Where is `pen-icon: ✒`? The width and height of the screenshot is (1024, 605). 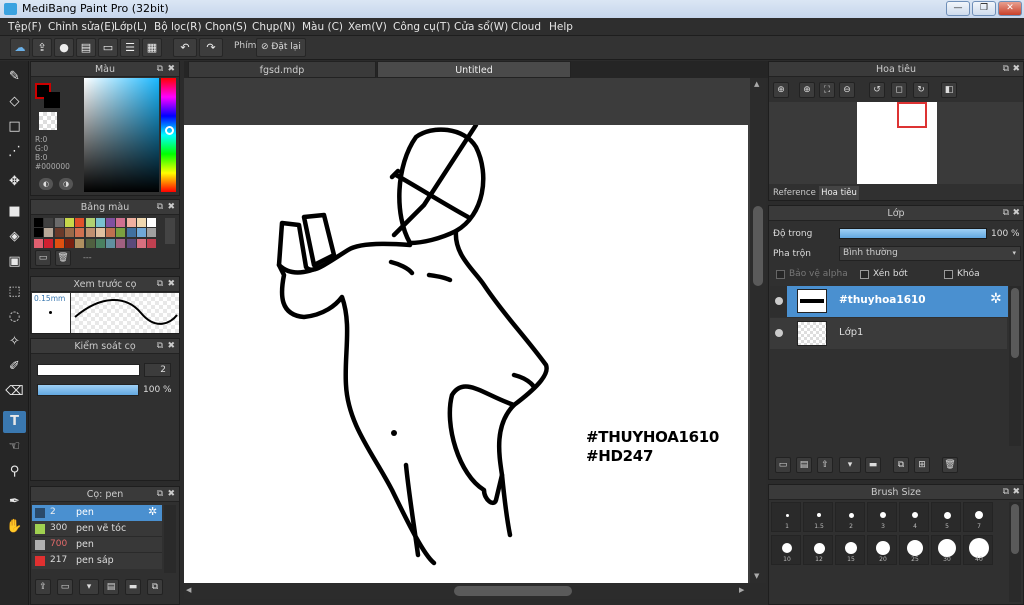
pen-icon: ✒ is located at coordinates (14, 502).